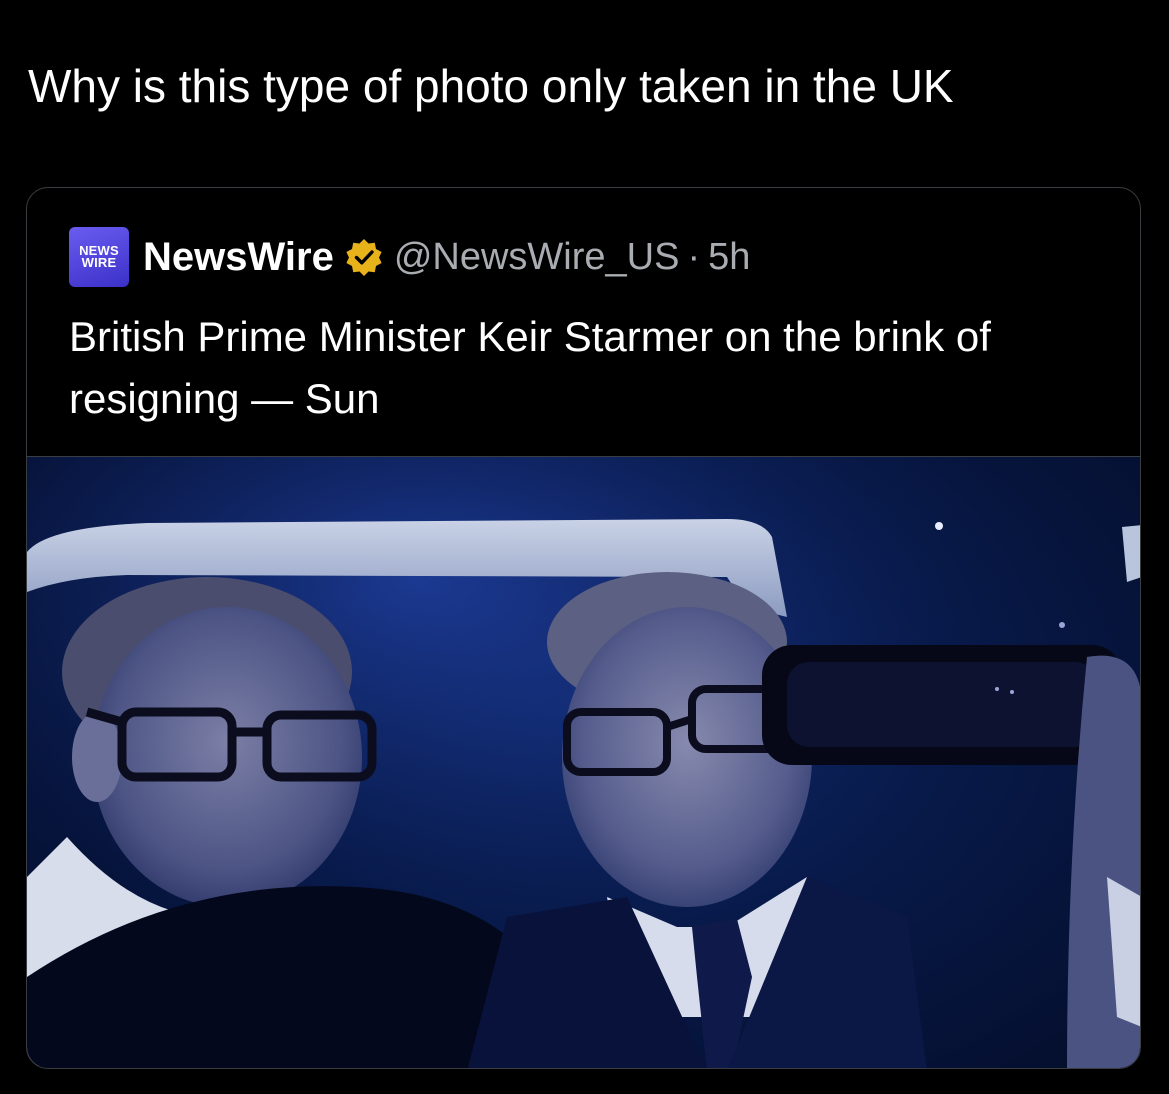 The height and width of the screenshot is (1094, 1169). What do you see at coordinates (99, 262) in the screenshot?
I see `avatar-line2: WIRE` at bounding box center [99, 262].